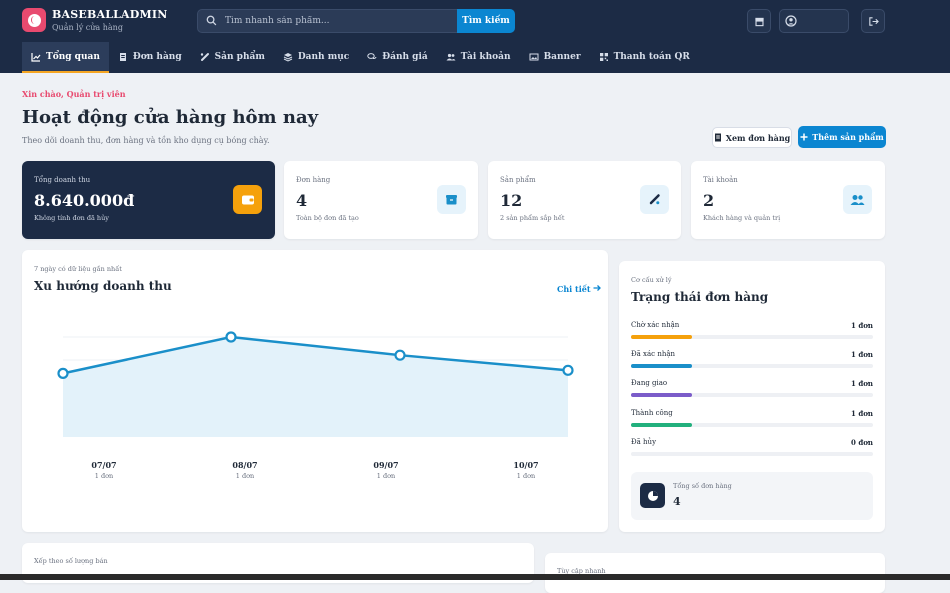  What do you see at coordinates (584, 200) in the screenshot?
I see `kpi-card-products: Sản phẩm 12 2 sản phẩm sắp hết` at bounding box center [584, 200].